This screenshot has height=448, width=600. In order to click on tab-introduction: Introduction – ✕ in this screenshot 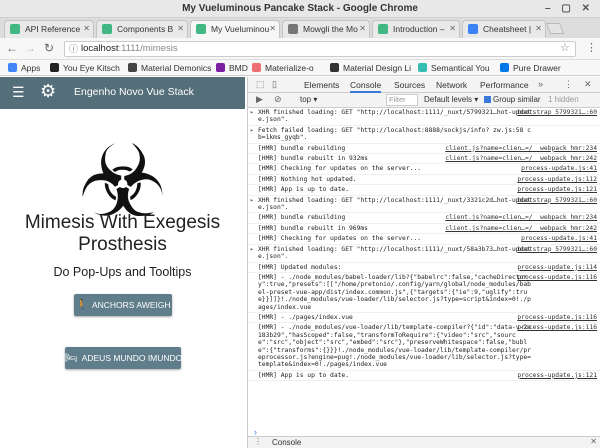, I will do `click(416, 29)`.